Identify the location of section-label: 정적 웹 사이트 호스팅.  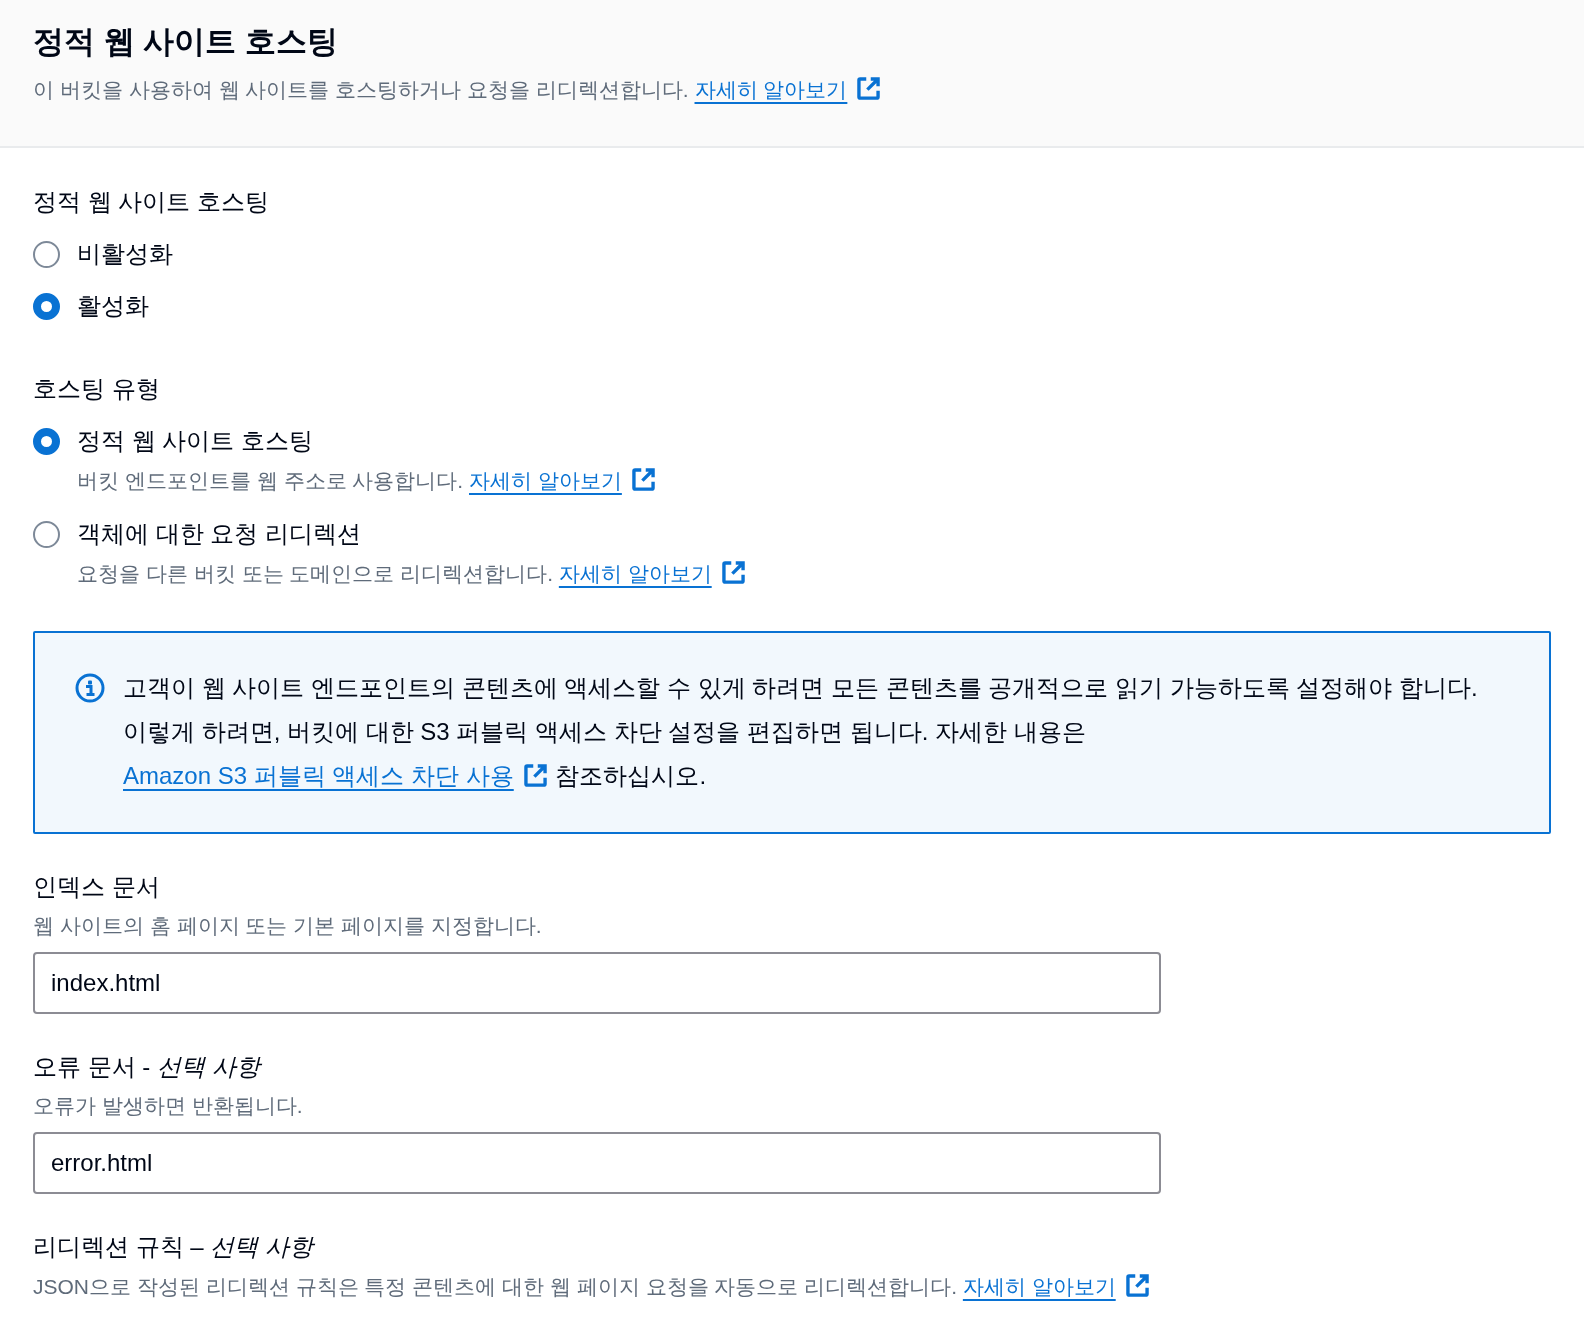
(151, 202).